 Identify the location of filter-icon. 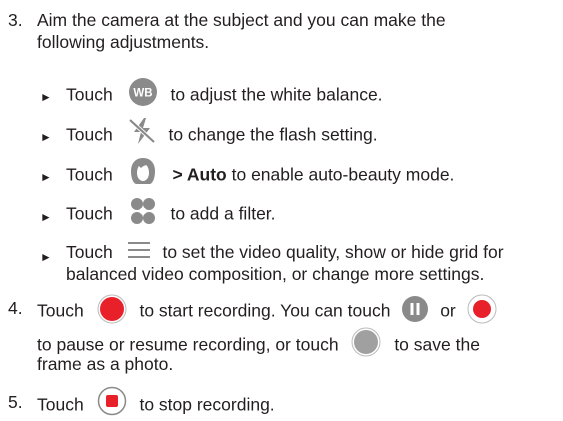
(143, 211).